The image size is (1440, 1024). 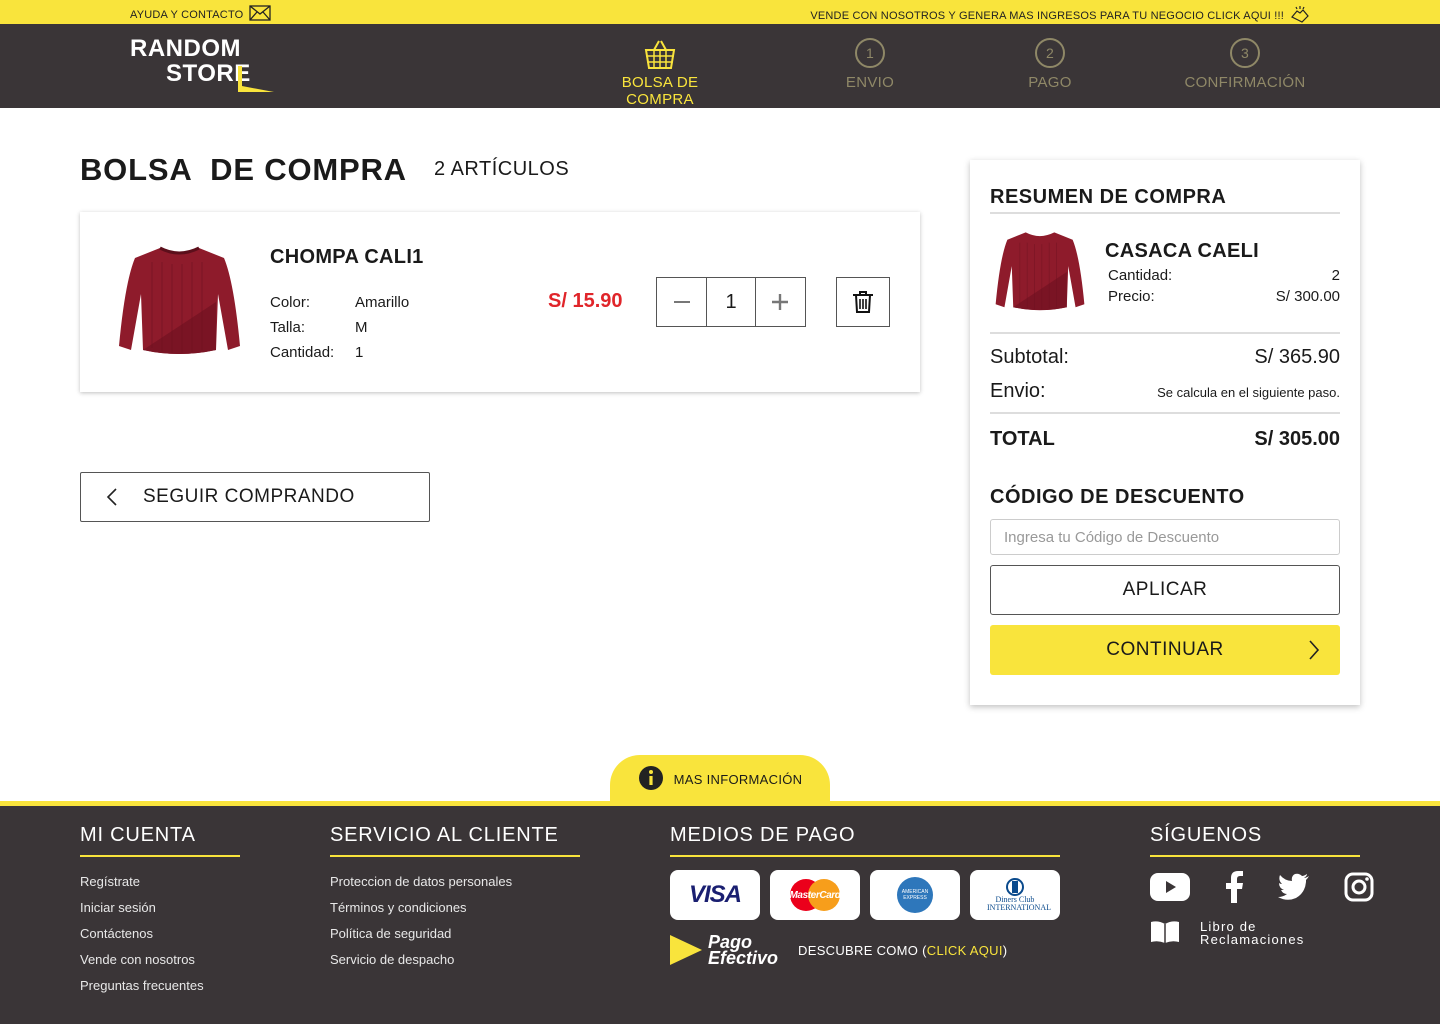 I want to click on step-bolsa: BOLSA DE COMPRA, so click(x=660, y=73).